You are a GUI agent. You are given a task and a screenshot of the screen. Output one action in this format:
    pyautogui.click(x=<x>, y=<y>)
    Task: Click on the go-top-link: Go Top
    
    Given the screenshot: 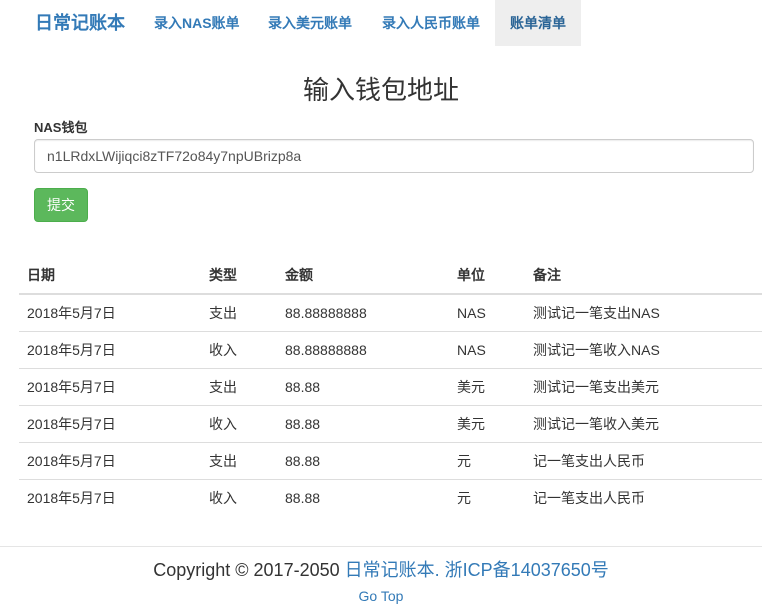 What is the action you would take?
    pyautogui.click(x=381, y=596)
    